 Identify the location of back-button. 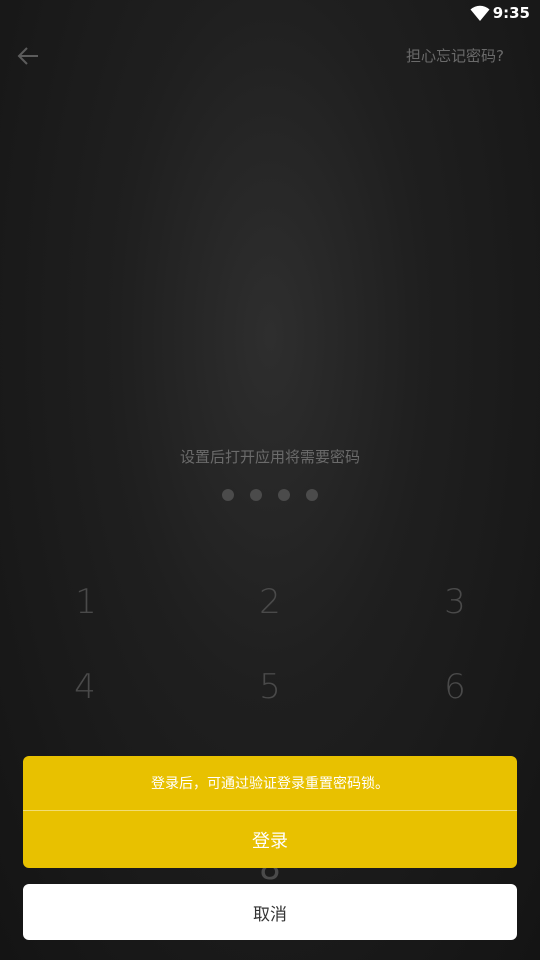
(28, 56).